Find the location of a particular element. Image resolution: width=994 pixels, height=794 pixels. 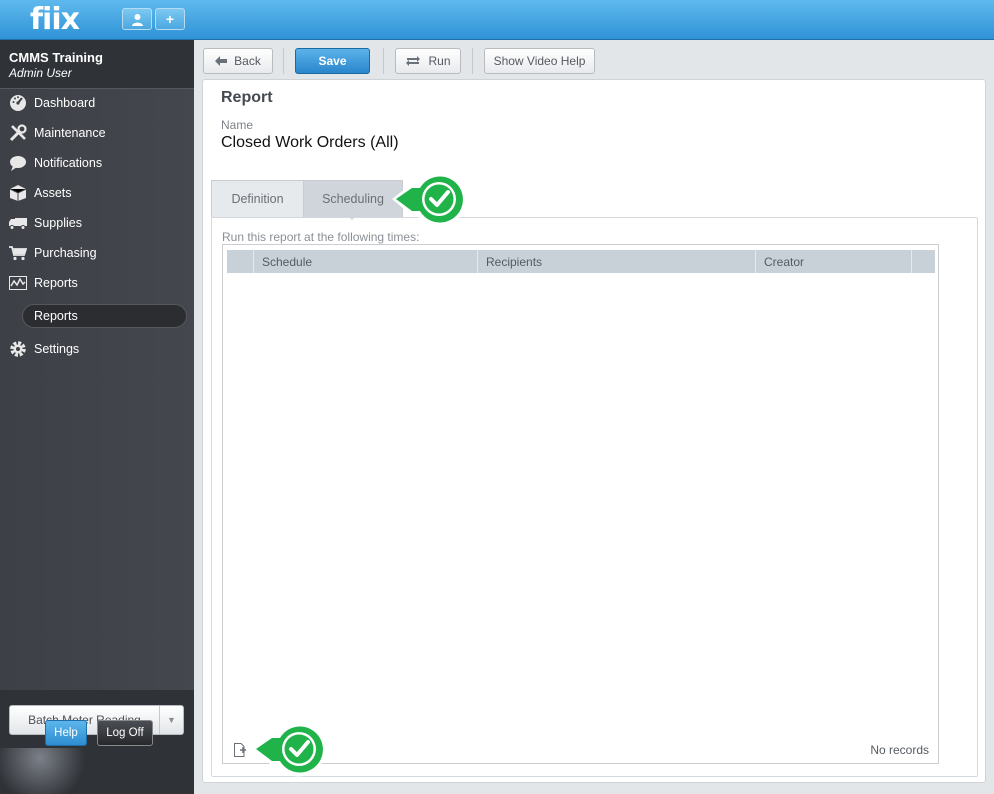

sidebar-item-label: Maintenance is located at coordinates (70, 133).